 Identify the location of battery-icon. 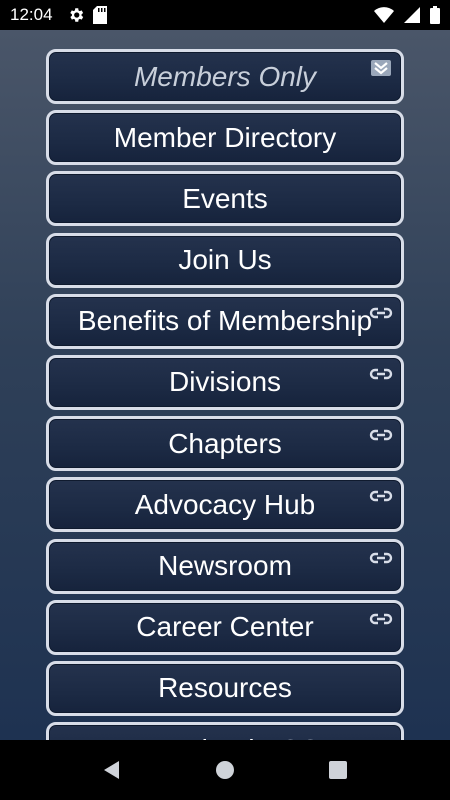
(435, 15).